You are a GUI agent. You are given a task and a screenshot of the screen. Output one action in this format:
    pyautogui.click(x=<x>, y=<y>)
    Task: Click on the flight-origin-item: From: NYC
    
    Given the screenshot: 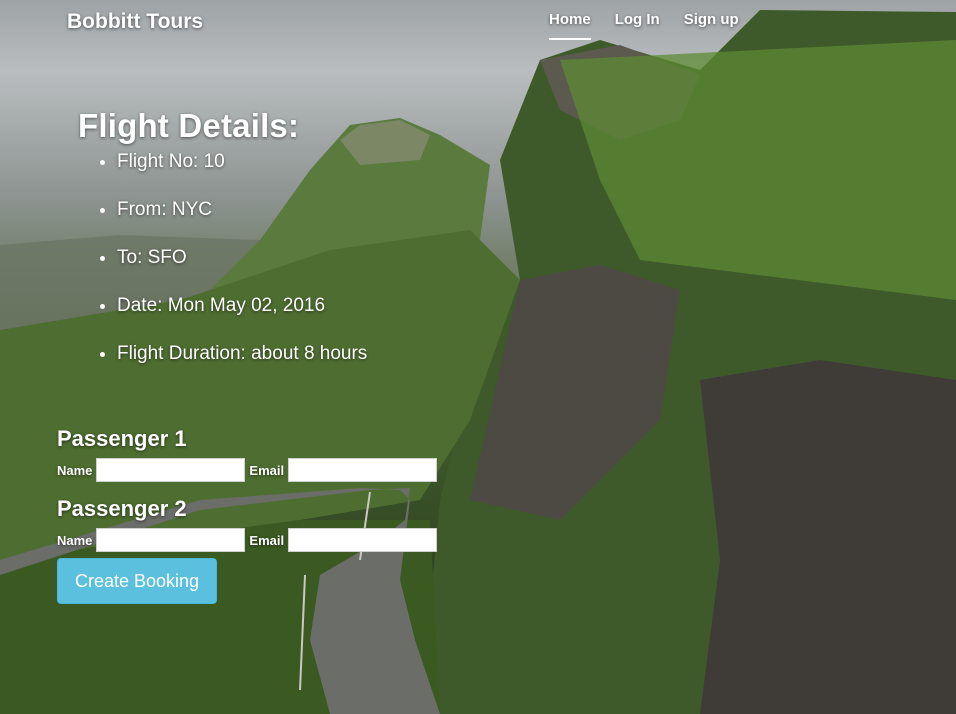 What is the action you would take?
    pyautogui.click(x=242, y=210)
    